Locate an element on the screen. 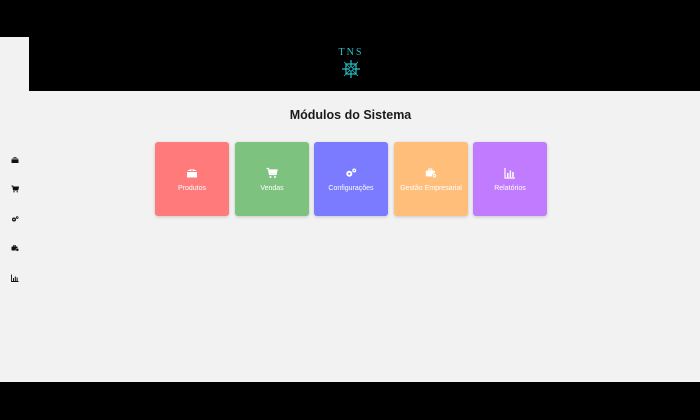 This screenshot has width=700, height=420. sidebar-item-produtos is located at coordinates (15, 160).